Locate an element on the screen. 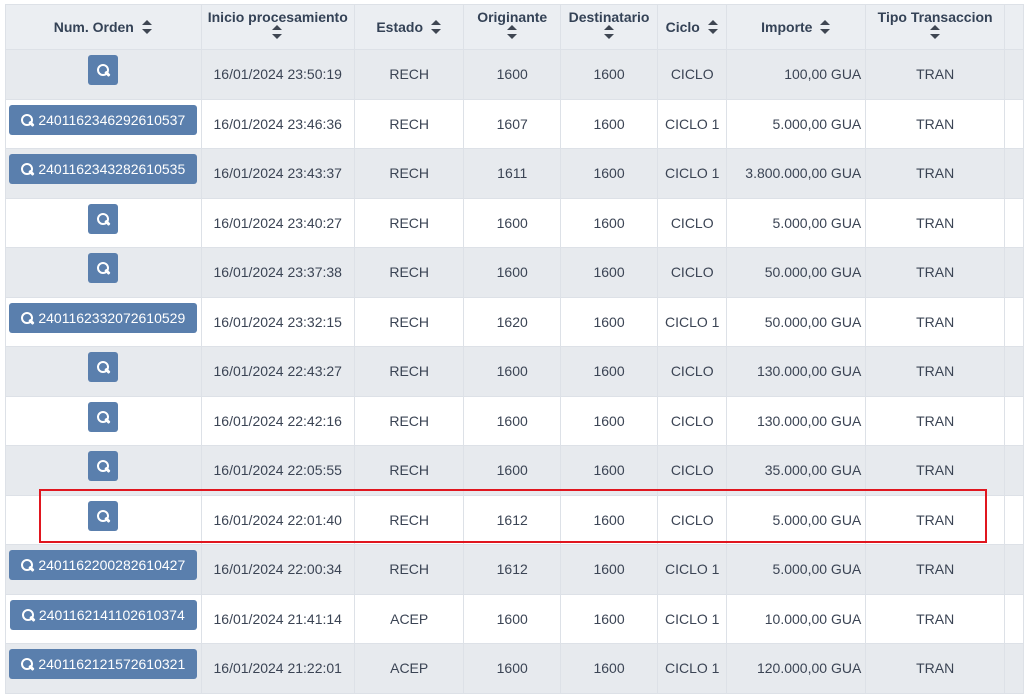  cell-start: 16/01/2024 22:00:34 is located at coordinates (277, 569).